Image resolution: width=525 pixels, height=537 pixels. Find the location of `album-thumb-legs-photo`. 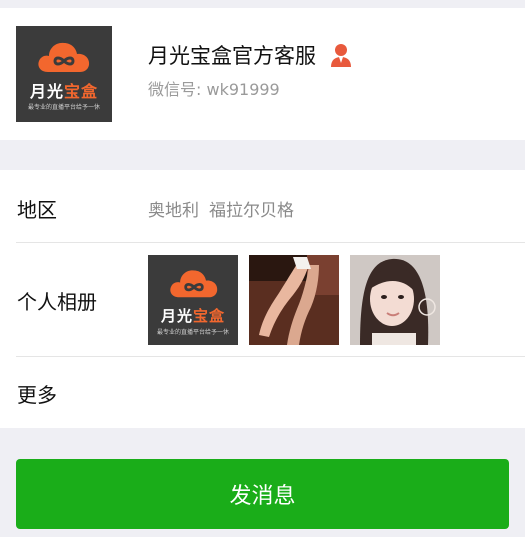

album-thumb-legs-photo is located at coordinates (294, 300).